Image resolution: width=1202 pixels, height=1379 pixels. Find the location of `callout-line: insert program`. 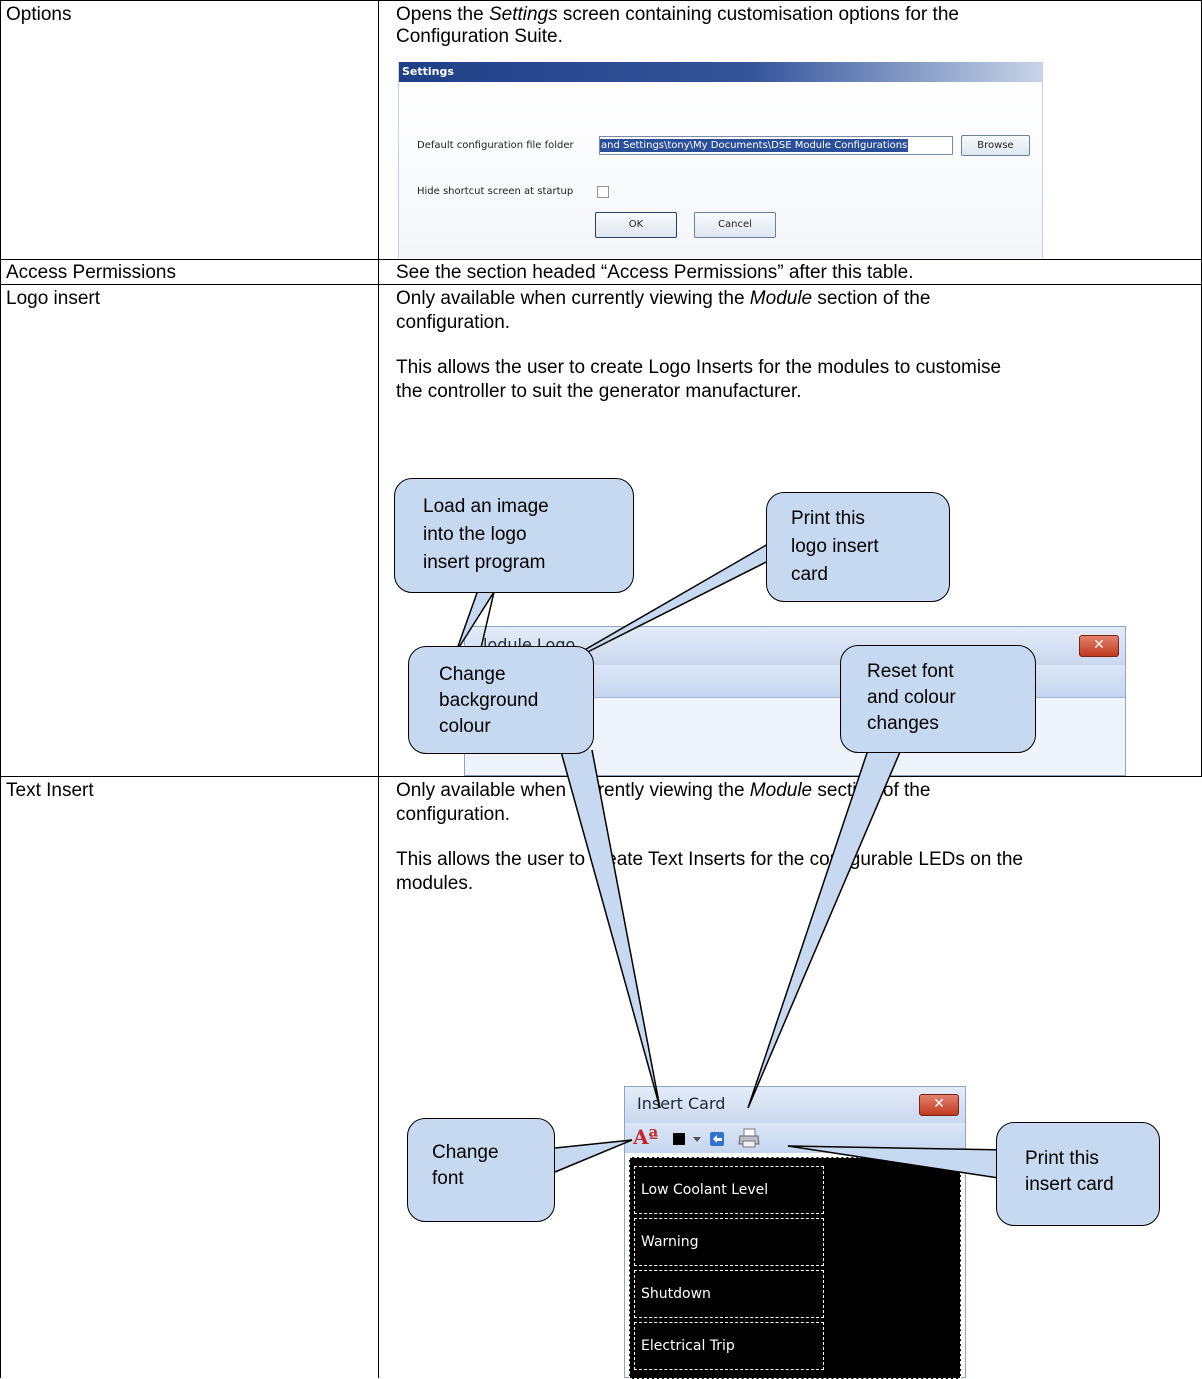

callout-line: insert program is located at coordinates (484, 562).